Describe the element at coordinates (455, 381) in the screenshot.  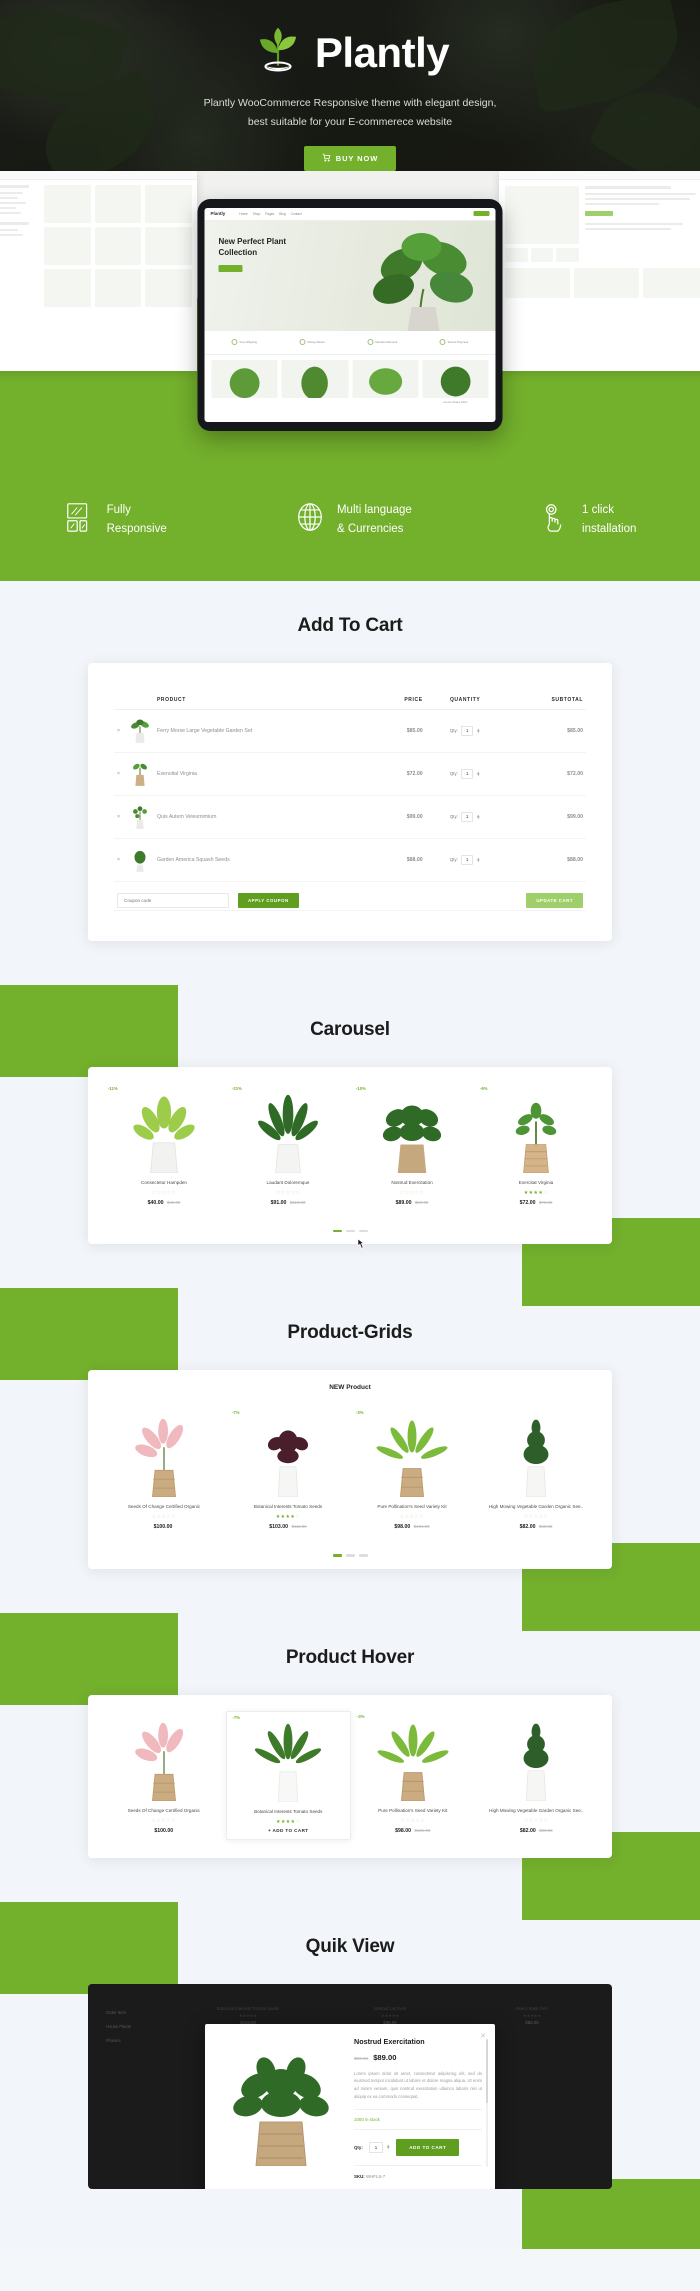
I see `tablet-product: House Shape Plant` at that location.